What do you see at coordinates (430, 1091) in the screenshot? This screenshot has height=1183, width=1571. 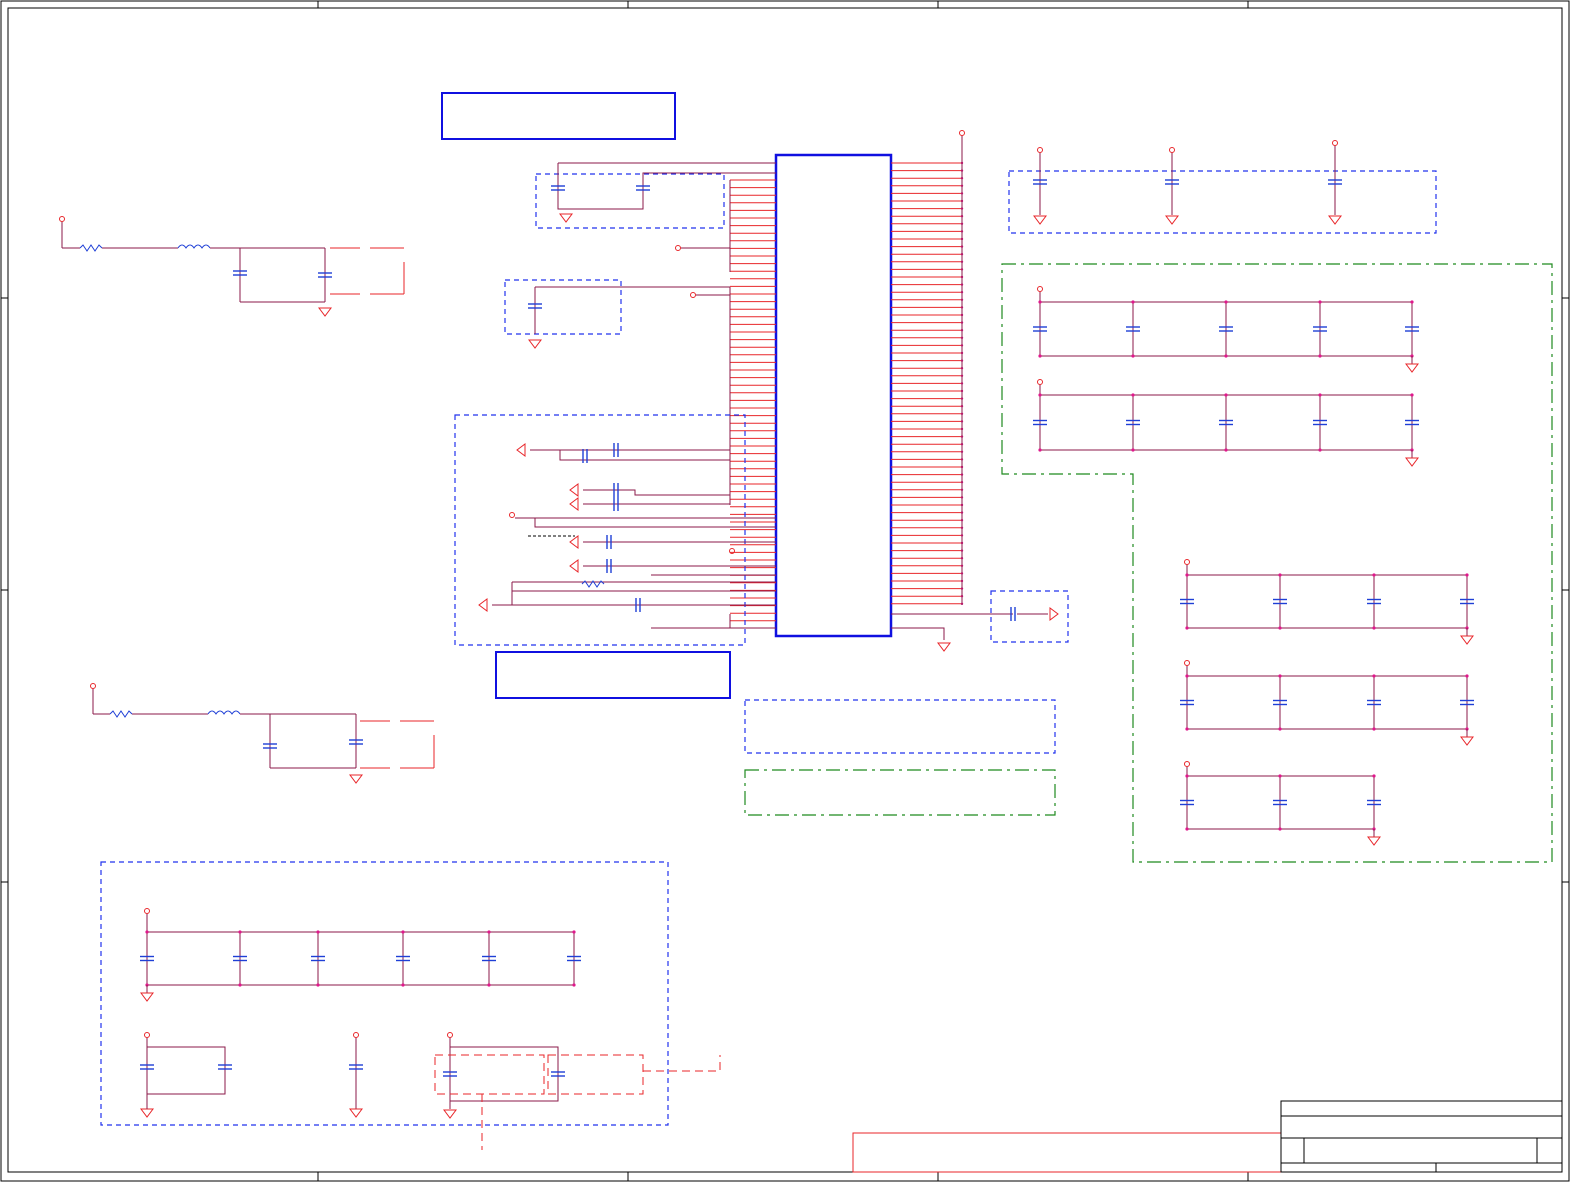 I see `decoupling-bottom-left` at bounding box center [430, 1091].